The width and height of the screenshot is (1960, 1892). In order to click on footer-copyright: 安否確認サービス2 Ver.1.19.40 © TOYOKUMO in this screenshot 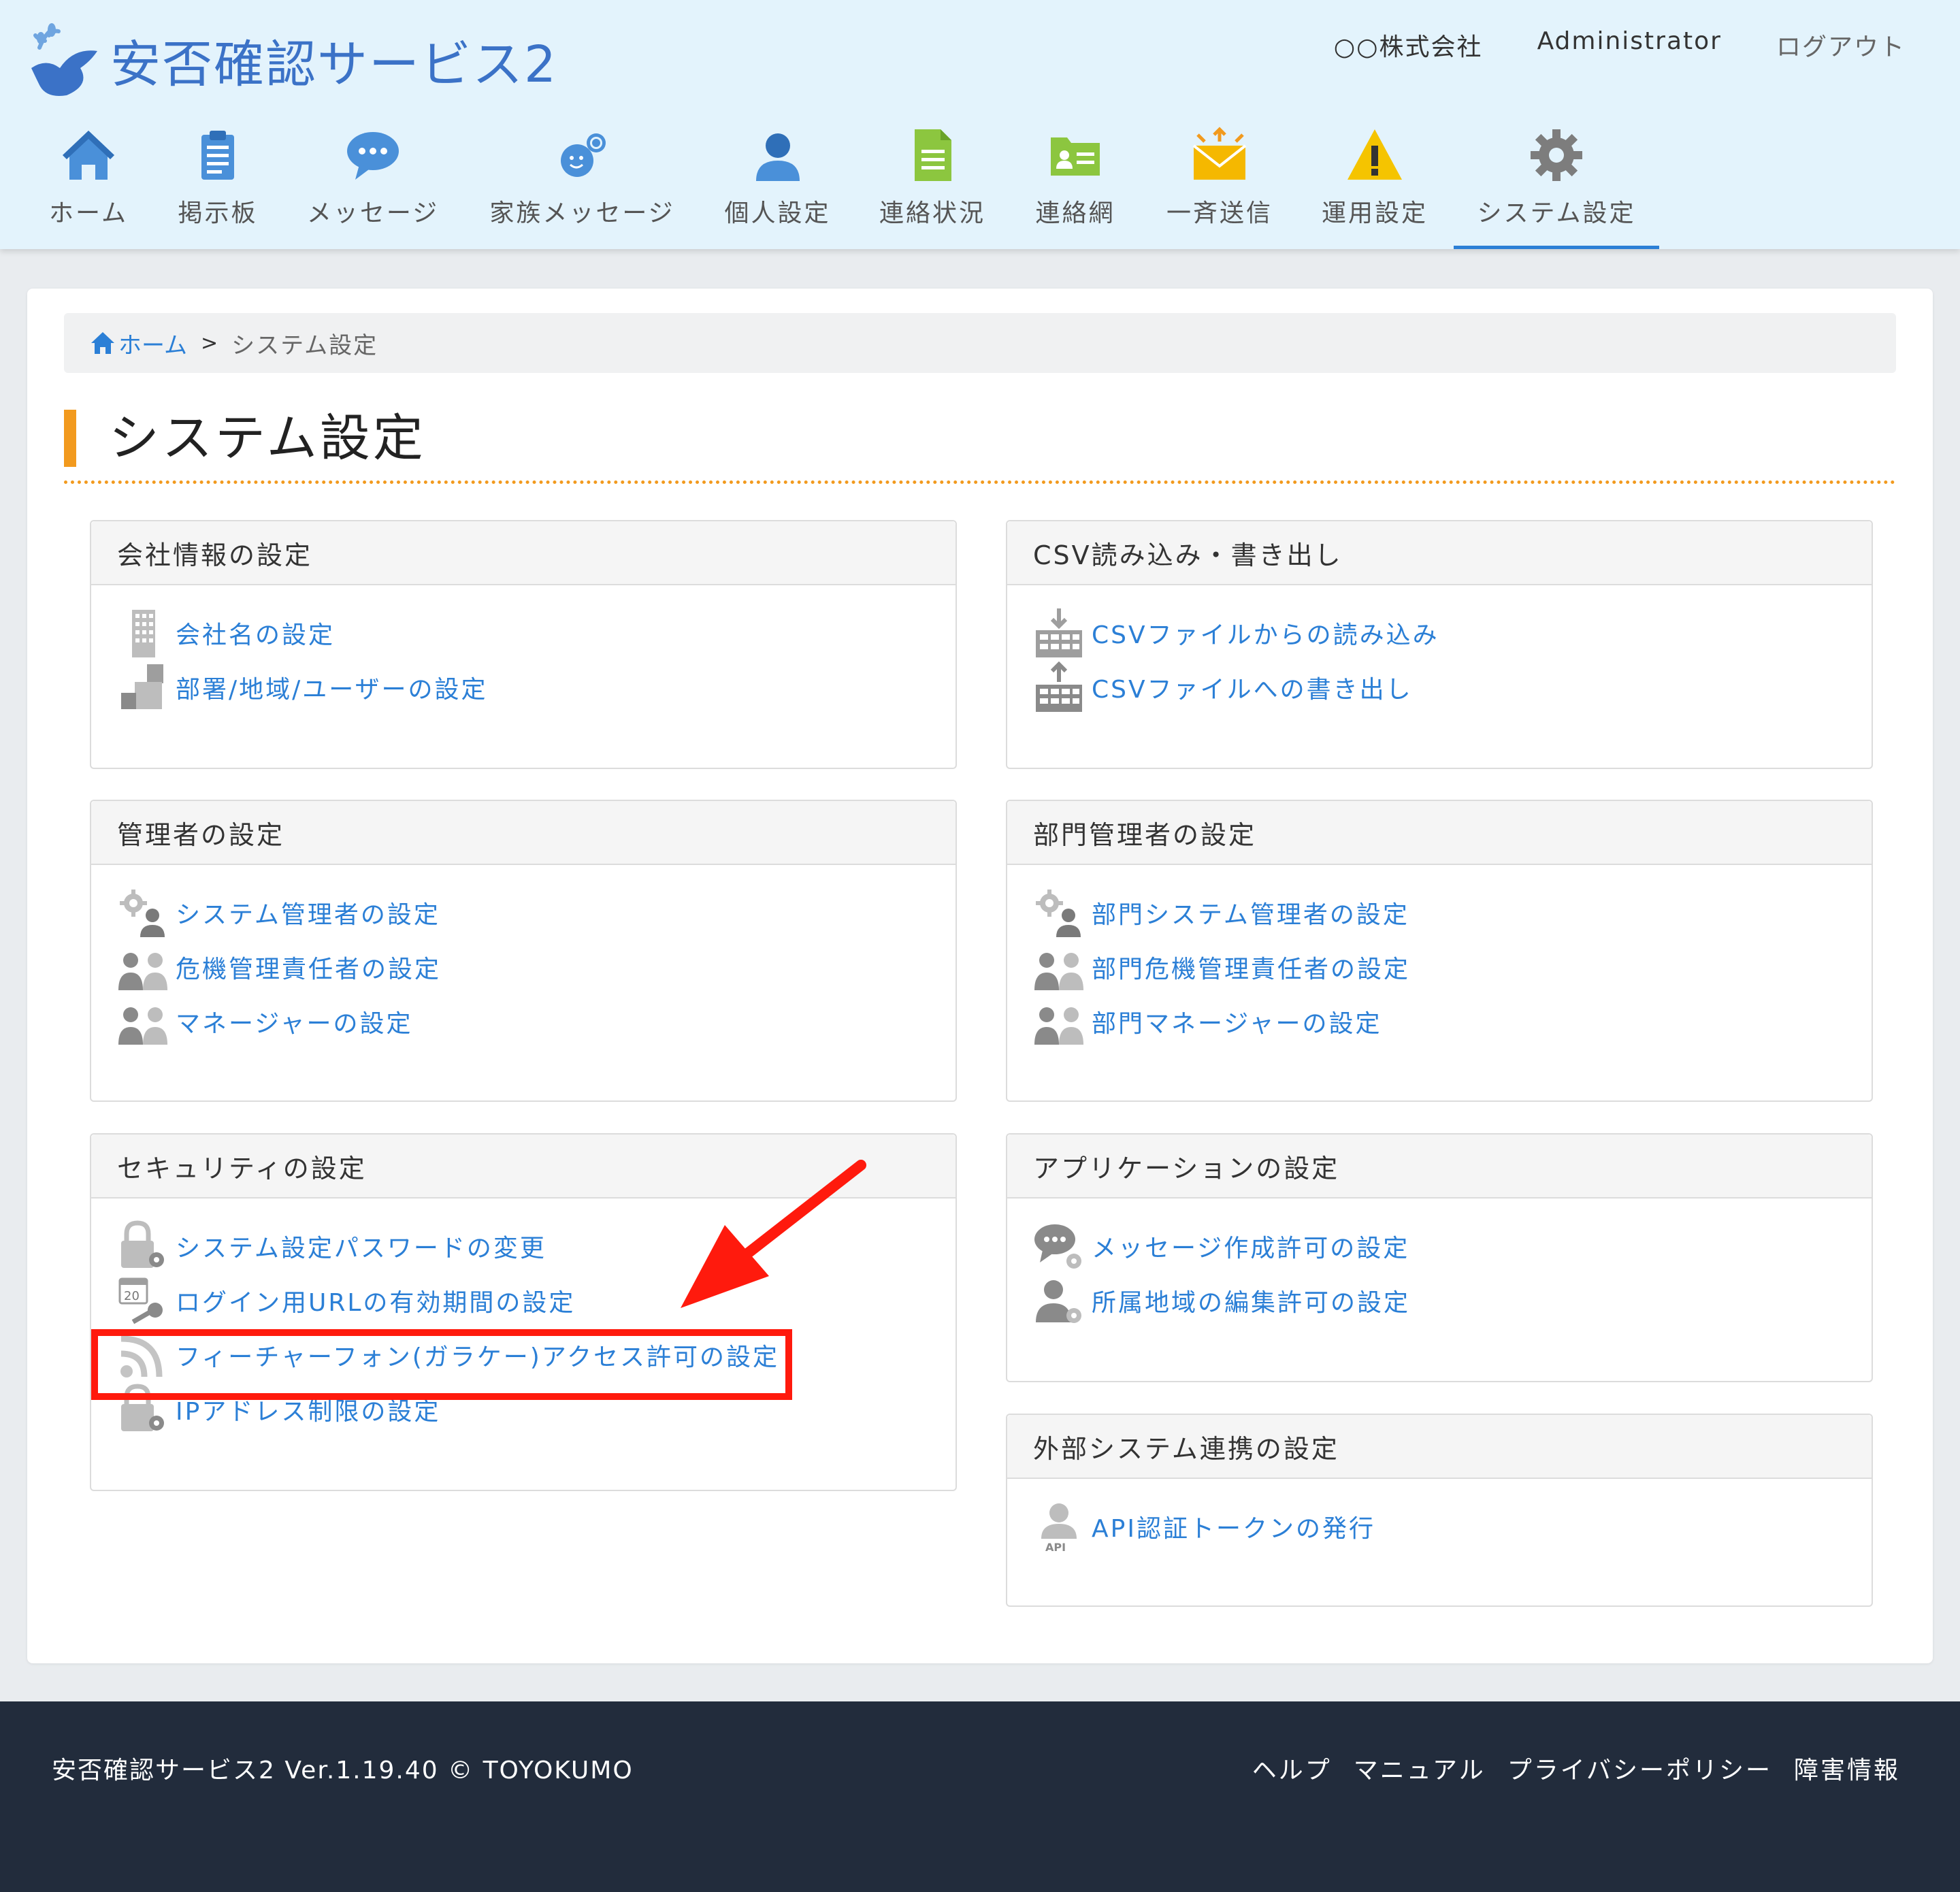, I will do `click(343, 1771)`.